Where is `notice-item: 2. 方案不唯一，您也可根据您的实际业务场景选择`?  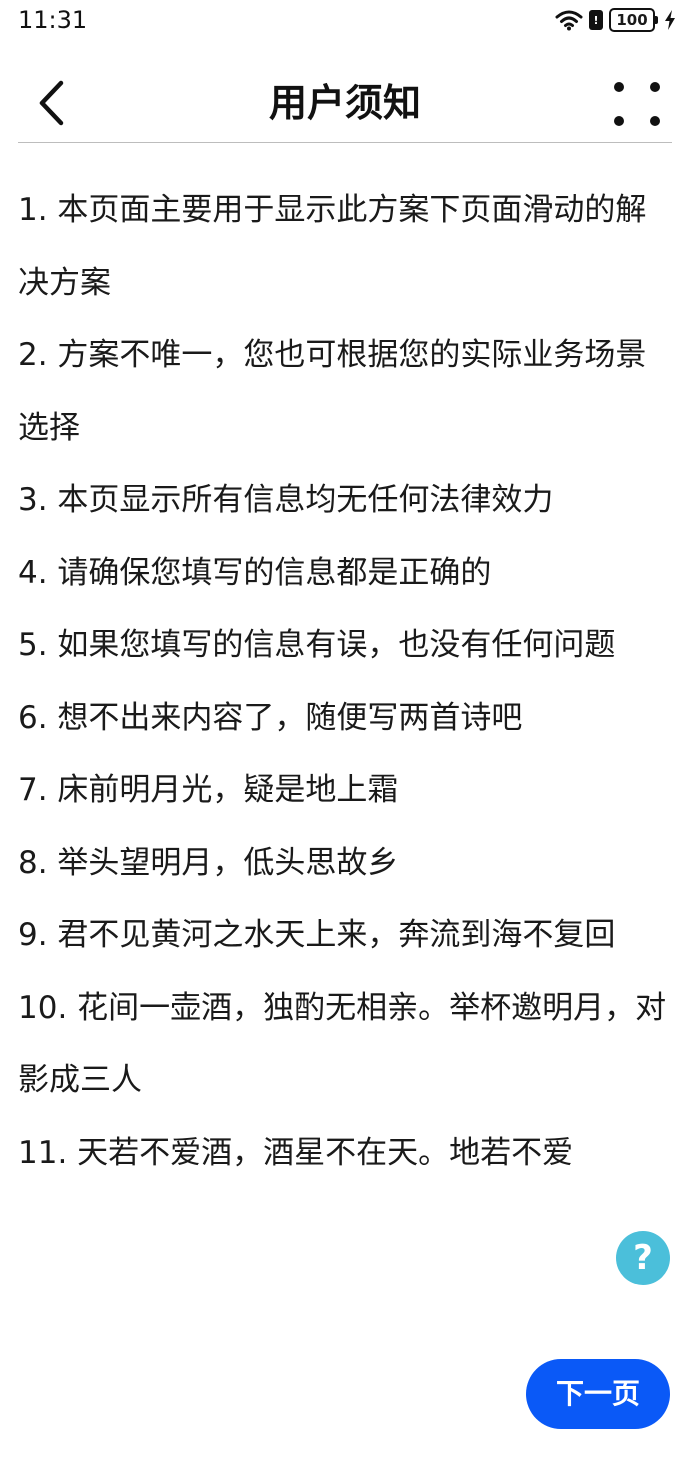 notice-item: 2. 方案不唯一，您也可根据您的实际业务场景选择 is located at coordinates (332, 391).